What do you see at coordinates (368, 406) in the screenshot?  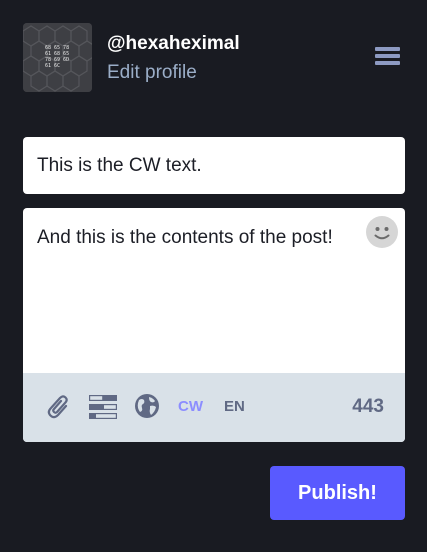 I see `character-counter: 443` at bounding box center [368, 406].